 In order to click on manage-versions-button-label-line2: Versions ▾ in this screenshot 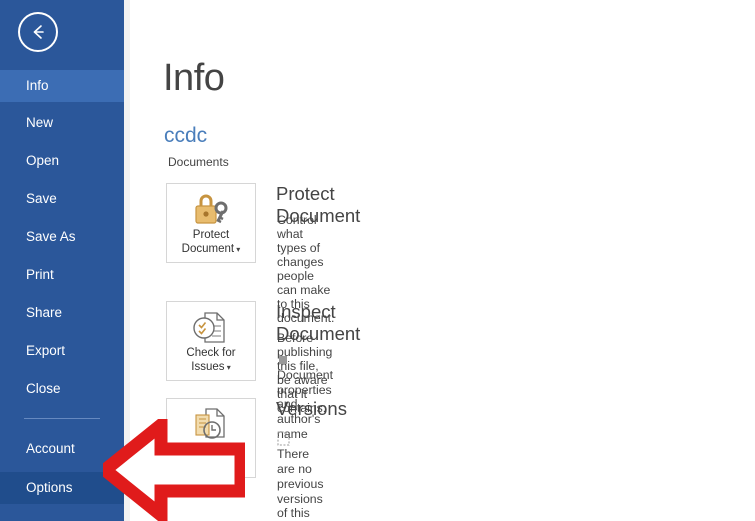, I will do `click(211, 464)`.